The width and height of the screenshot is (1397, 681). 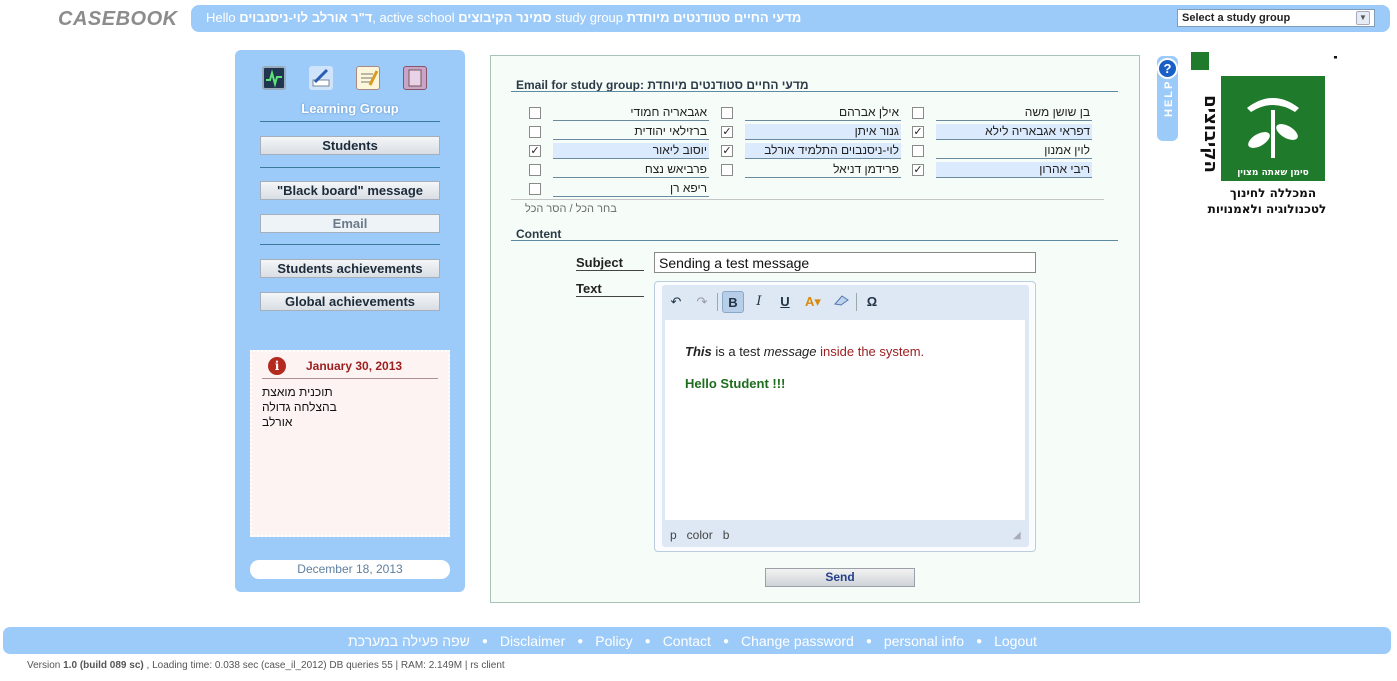 I want to click on notice-text: תוכנית מואצת בהצלחה גדולה אורלב, so click(x=299, y=407).